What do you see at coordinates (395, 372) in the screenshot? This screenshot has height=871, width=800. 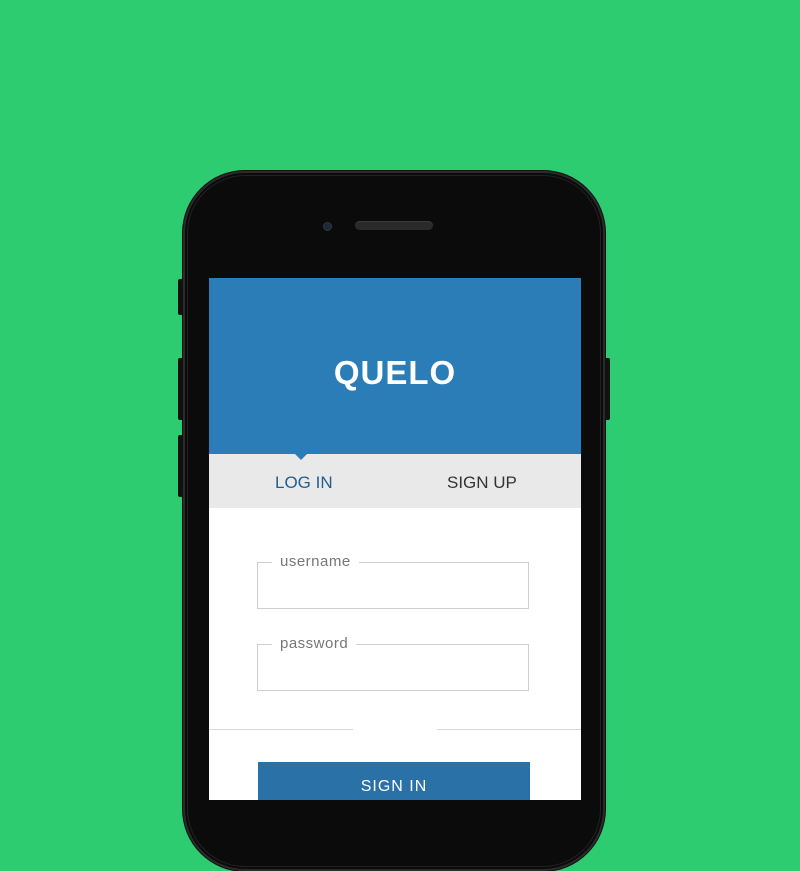 I see `app-title: QUELO` at bounding box center [395, 372].